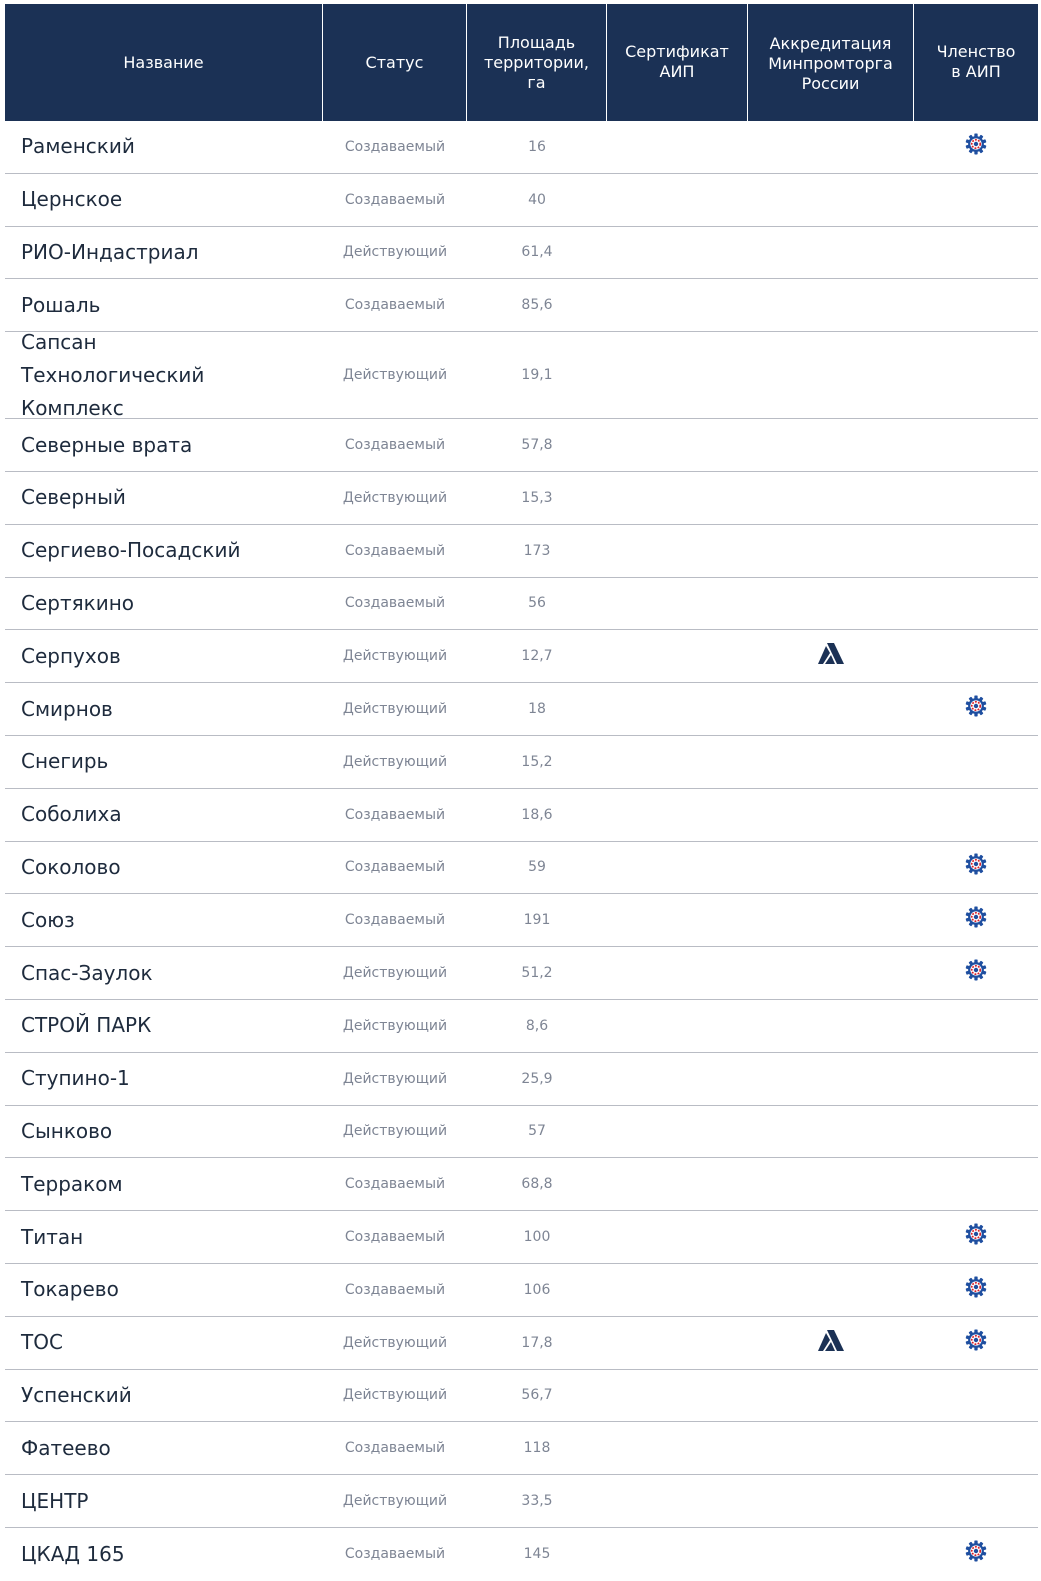  I want to click on park-area: 15,2, so click(537, 761).